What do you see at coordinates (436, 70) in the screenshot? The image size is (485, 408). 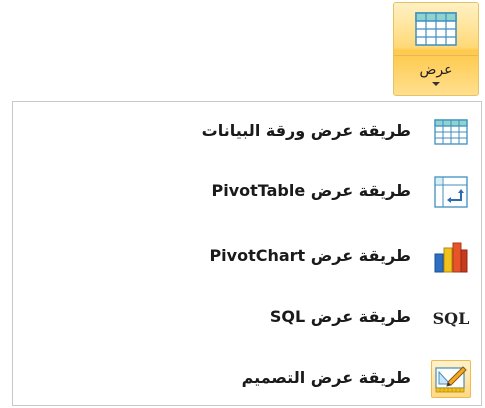 I see `view-button-label: عرض` at bounding box center [436, 70].